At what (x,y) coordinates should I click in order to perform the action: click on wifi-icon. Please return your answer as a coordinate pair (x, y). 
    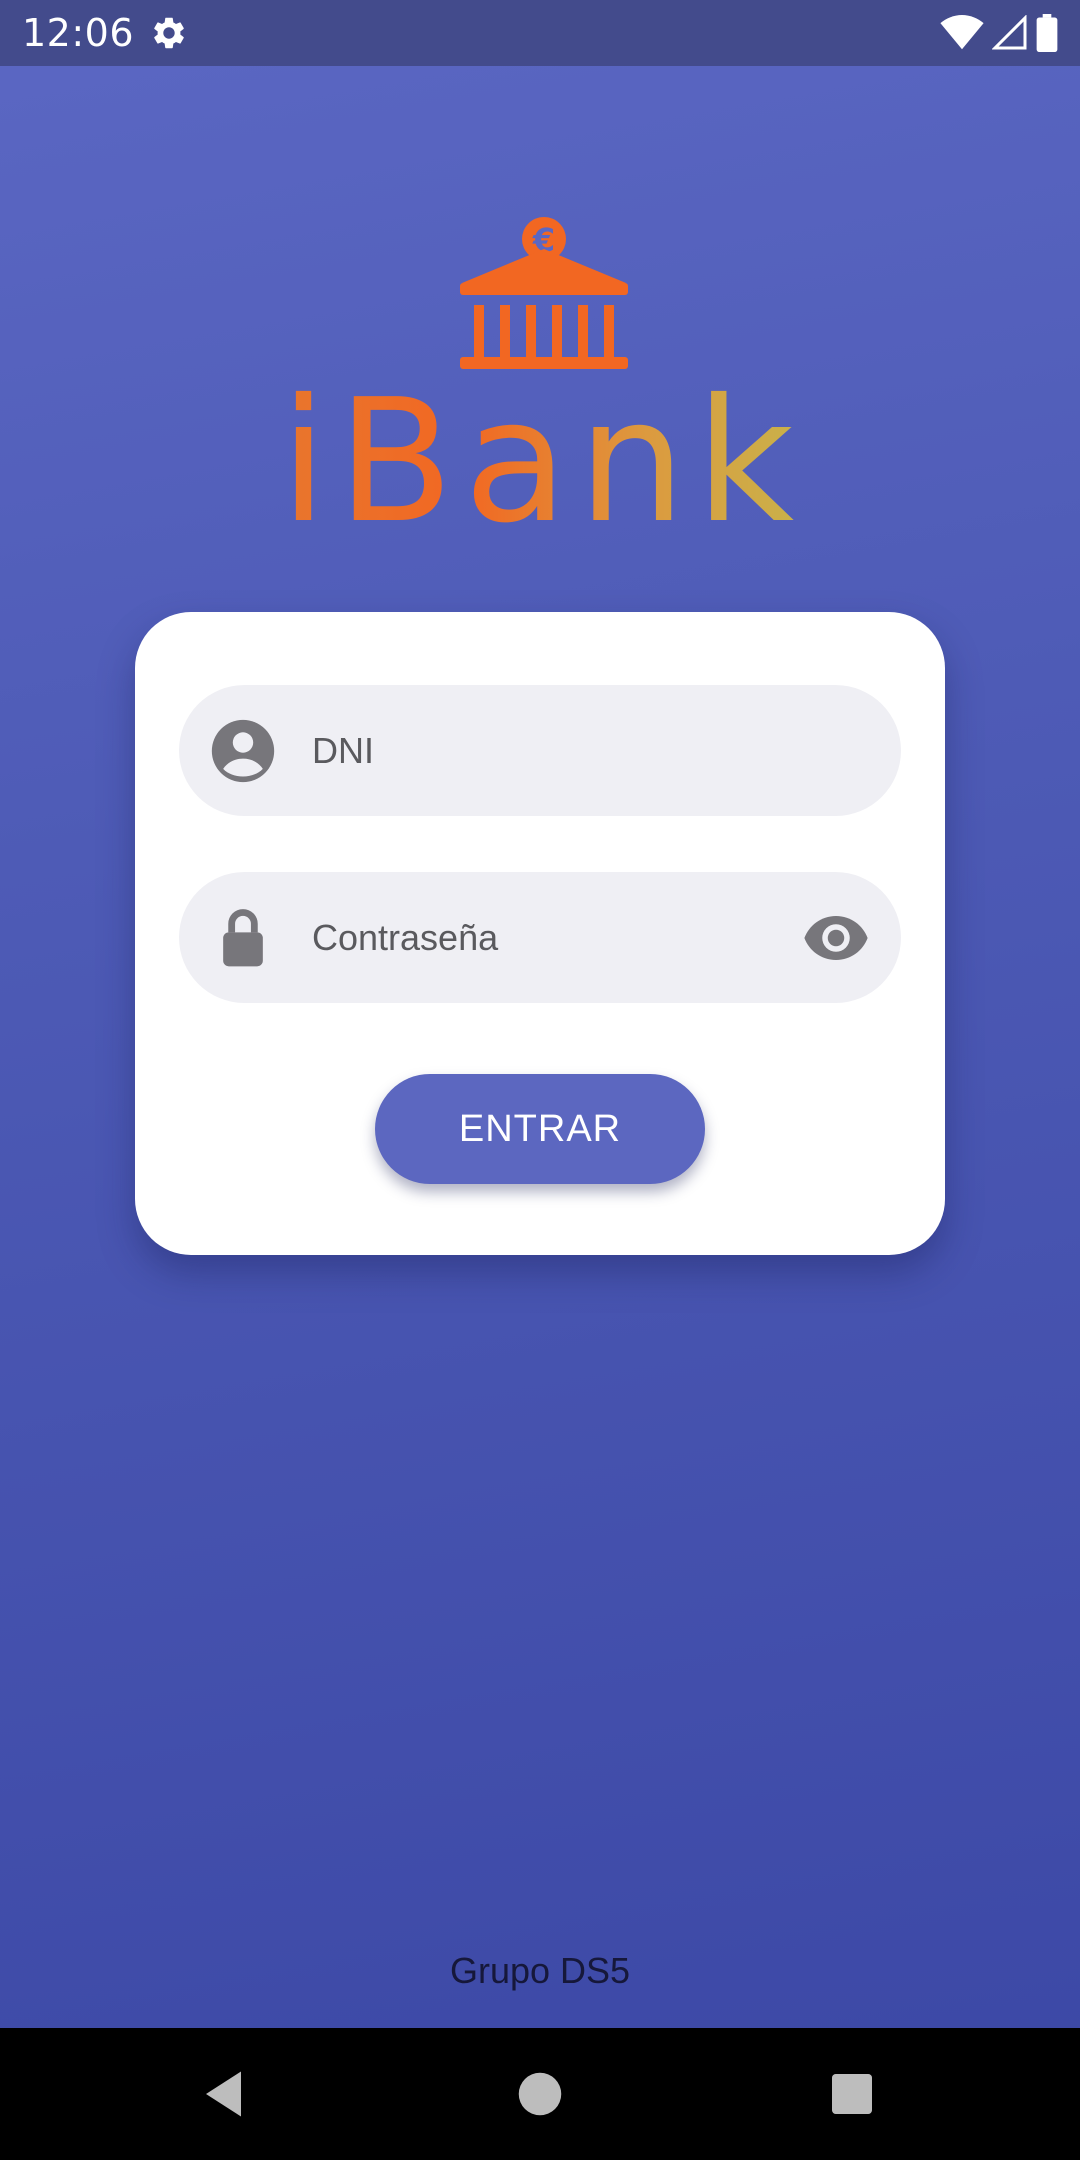
    Looking at the image, I should click on (962, 32).